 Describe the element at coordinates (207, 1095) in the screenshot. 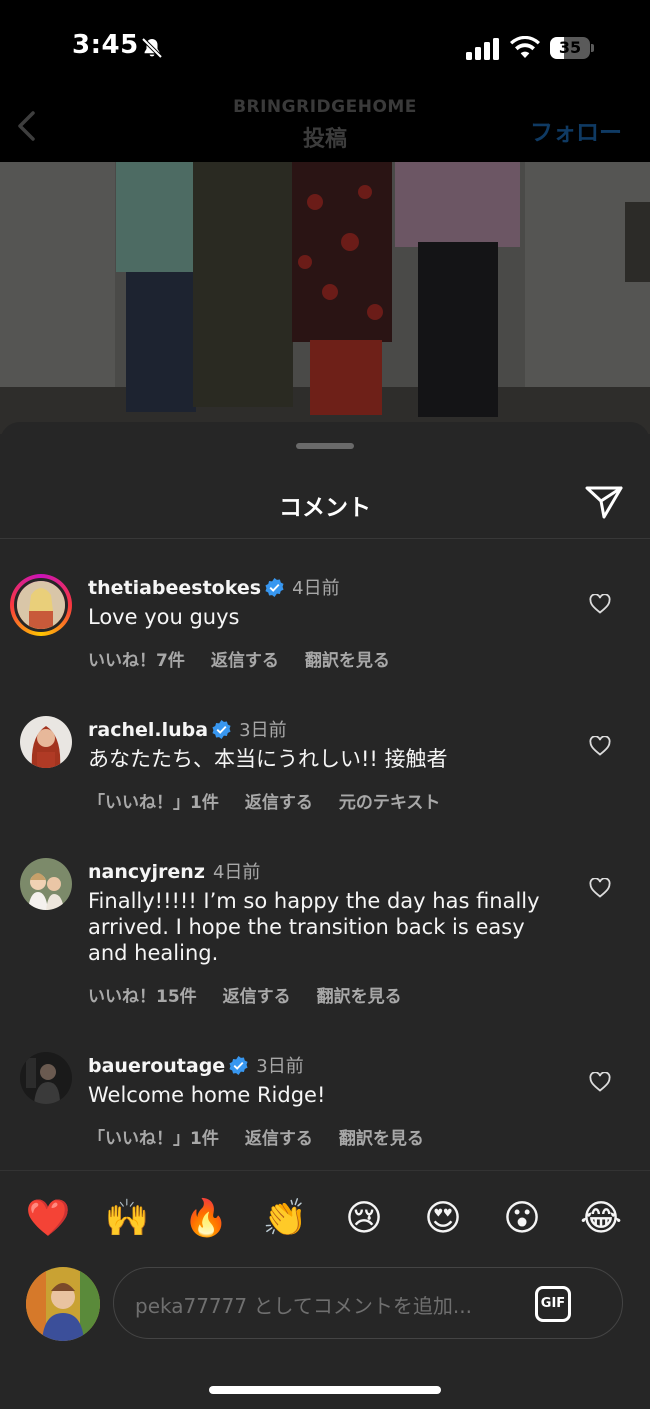

I see `comment-text: Welcome home Ridge!` at that location.